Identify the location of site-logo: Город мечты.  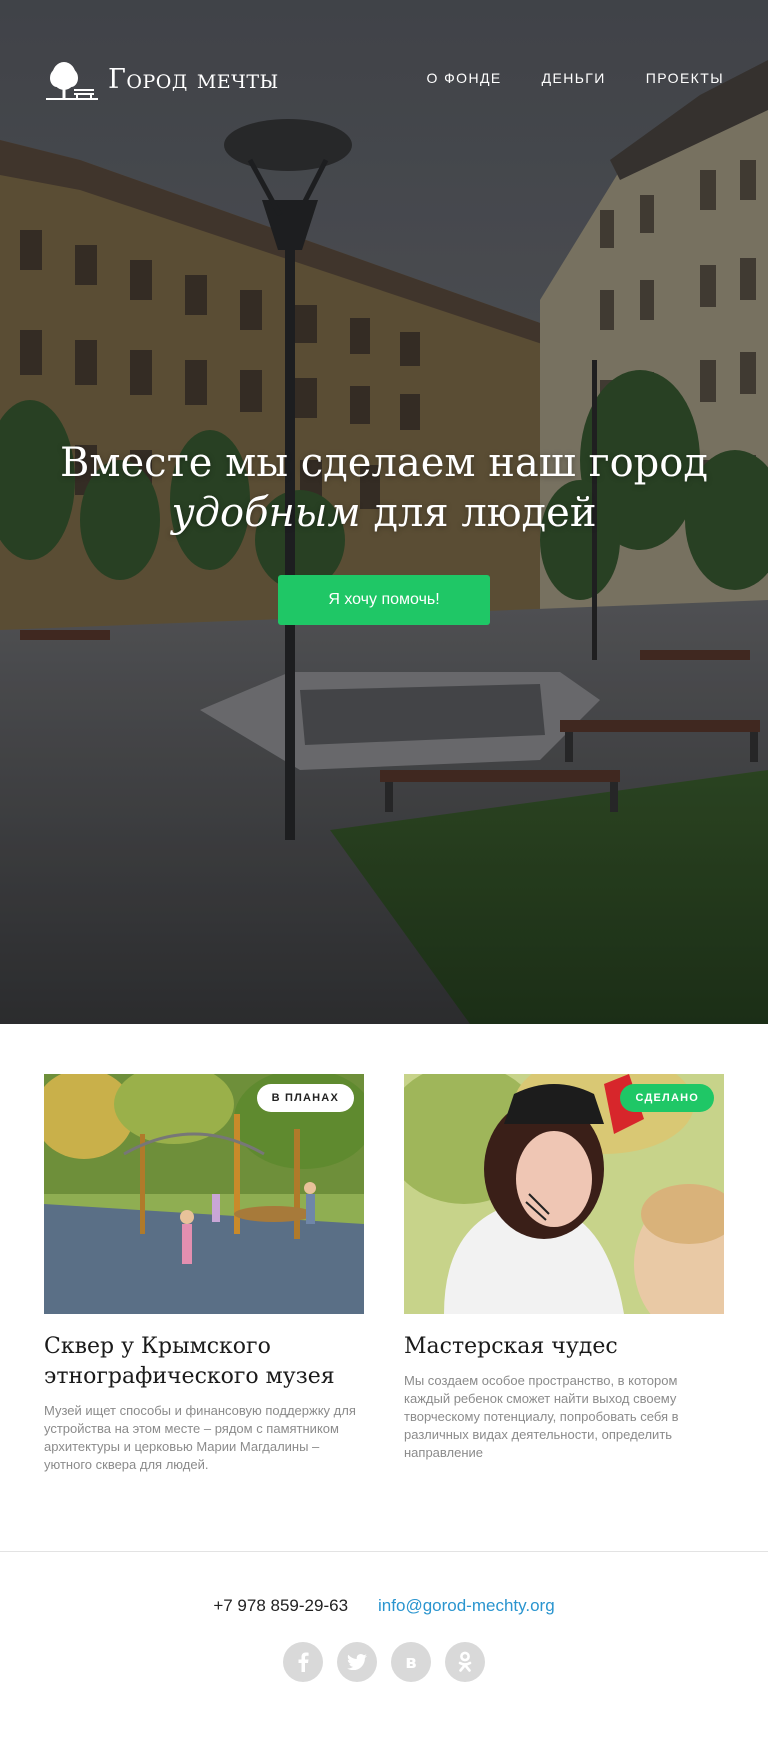
(161, 80).